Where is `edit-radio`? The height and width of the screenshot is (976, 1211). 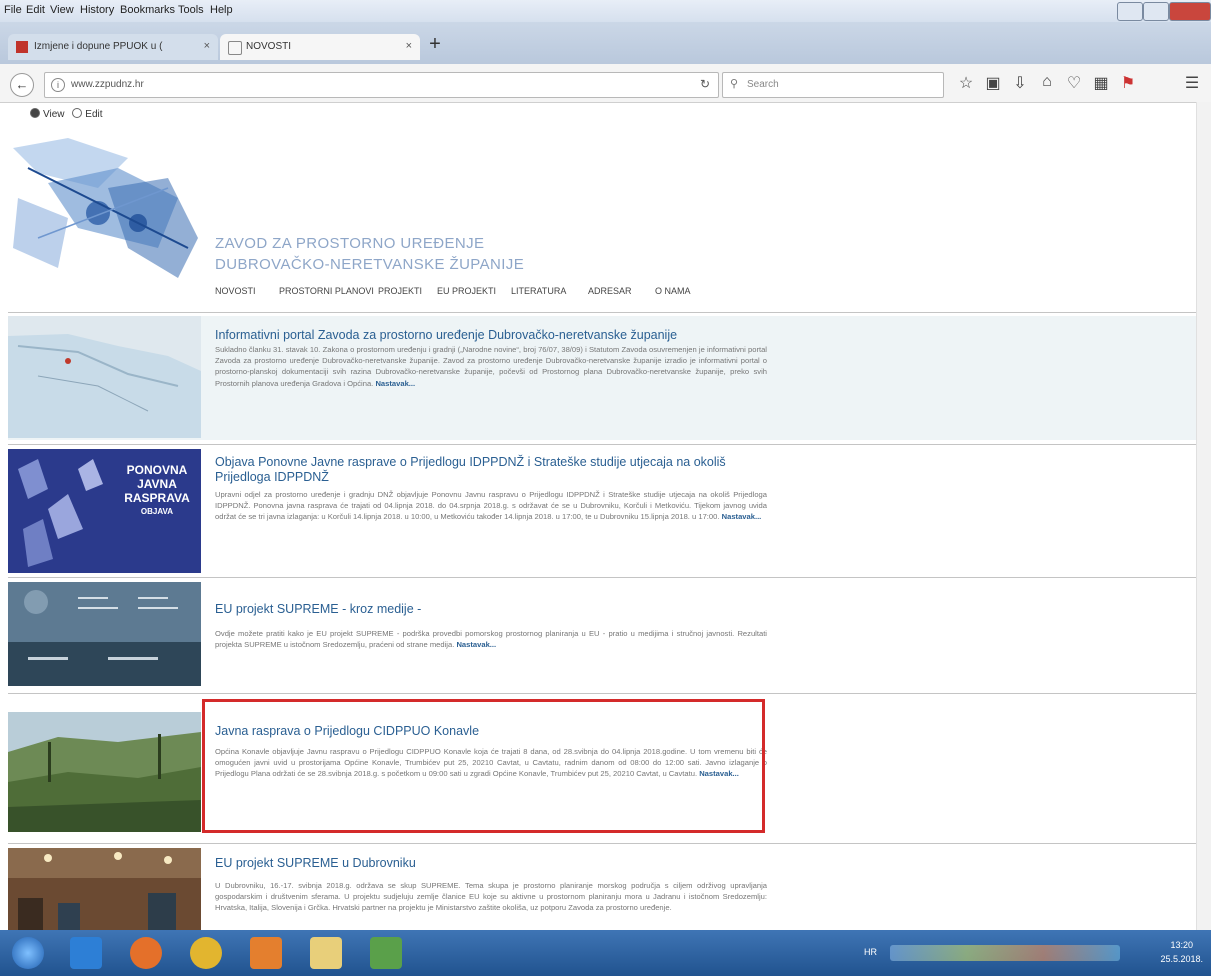
edit-radio is located at coordinates (77, 113).